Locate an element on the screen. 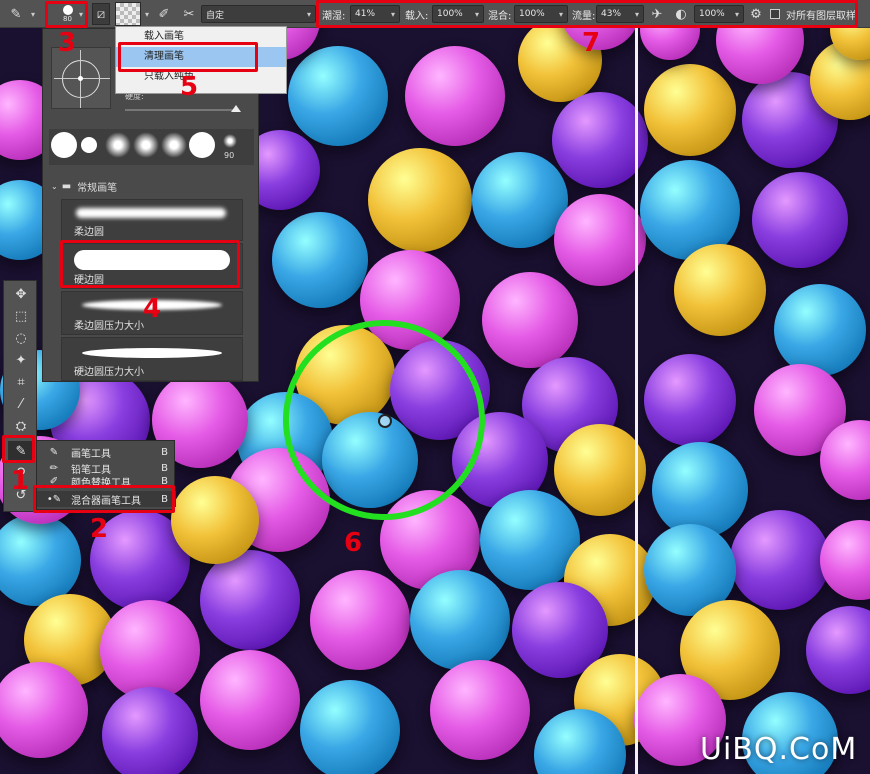 This screenshot has width=870, height=774. blend-preset-select: 自定 ▾ is located at coordinates (258, 14).